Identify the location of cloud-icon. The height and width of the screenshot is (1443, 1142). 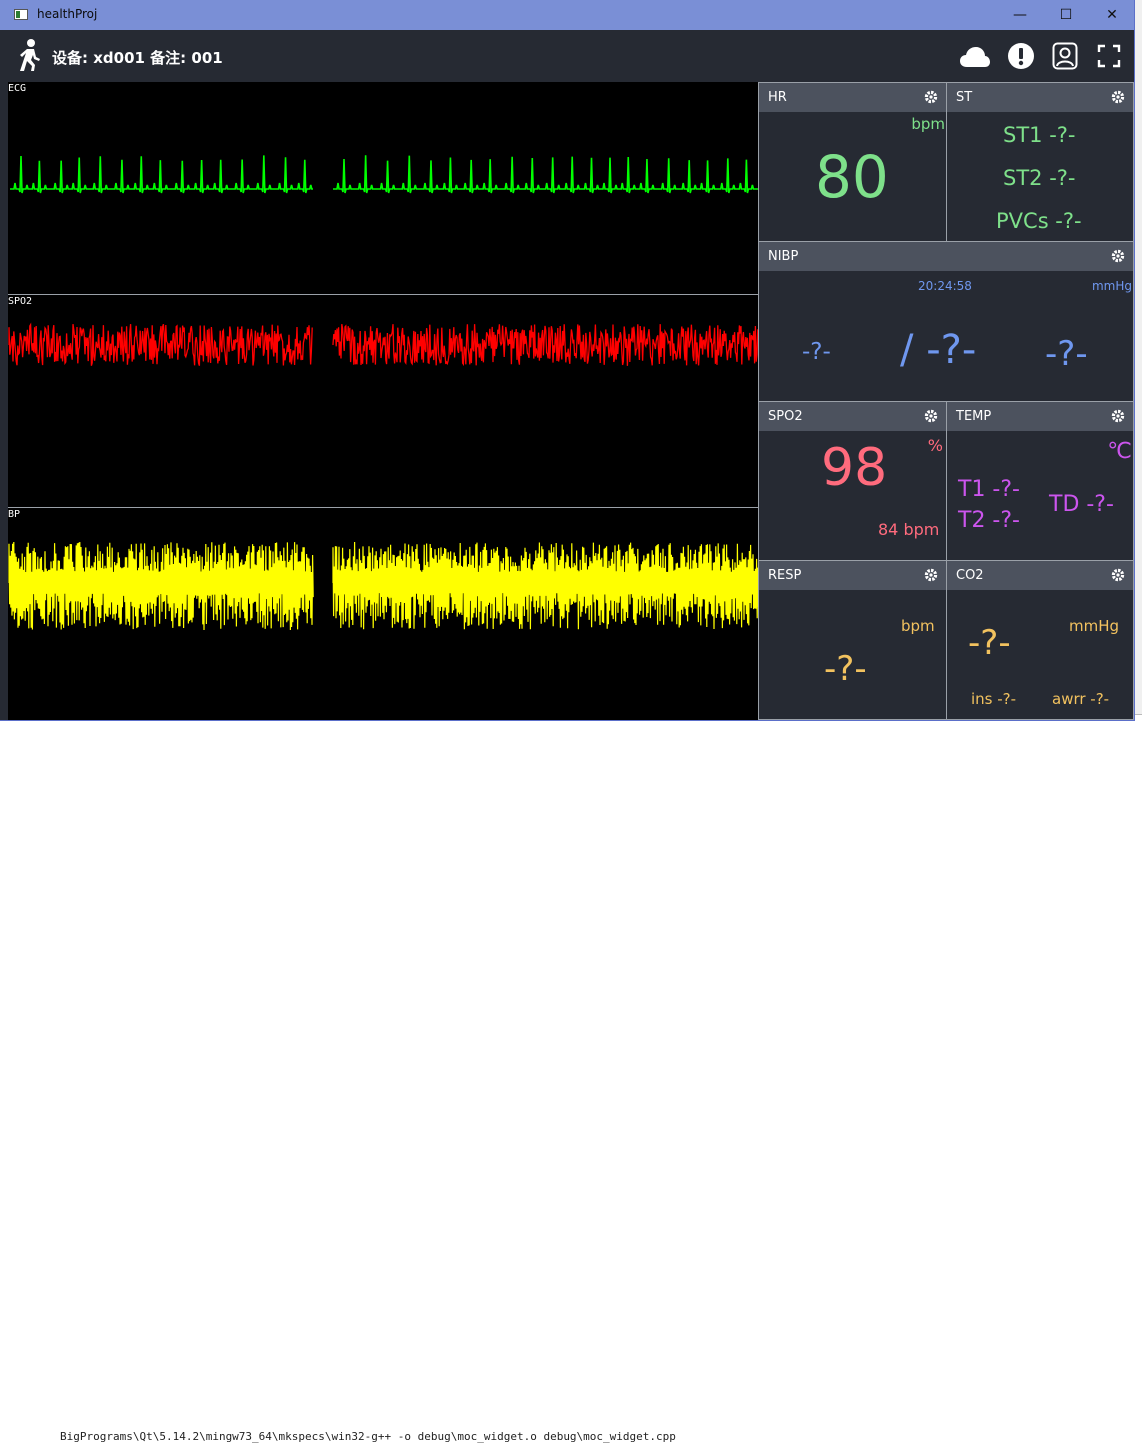
(975, 57).